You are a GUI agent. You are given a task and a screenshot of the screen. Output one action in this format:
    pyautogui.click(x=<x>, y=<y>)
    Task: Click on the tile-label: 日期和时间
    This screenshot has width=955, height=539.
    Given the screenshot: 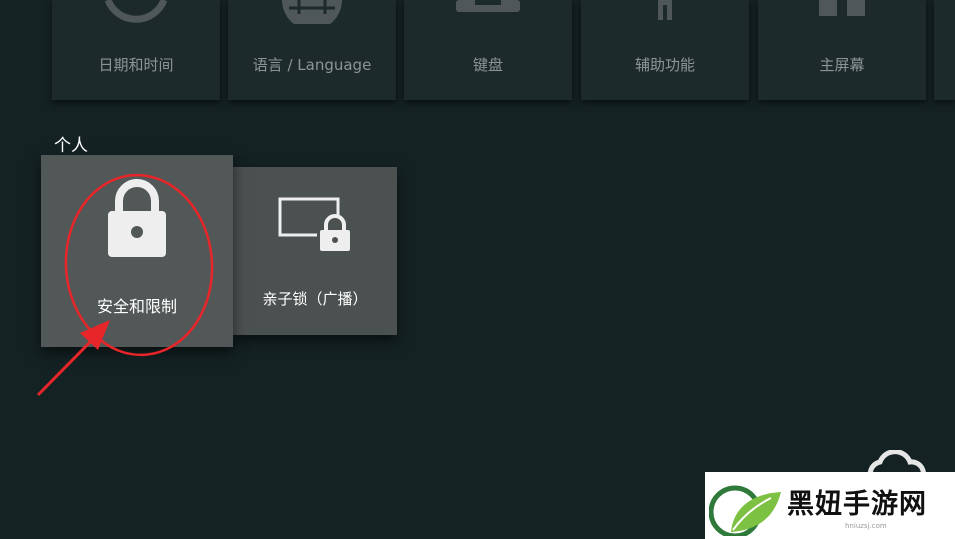 What is the action you would take?
    pyautogui.click(x=136, y=65)
    